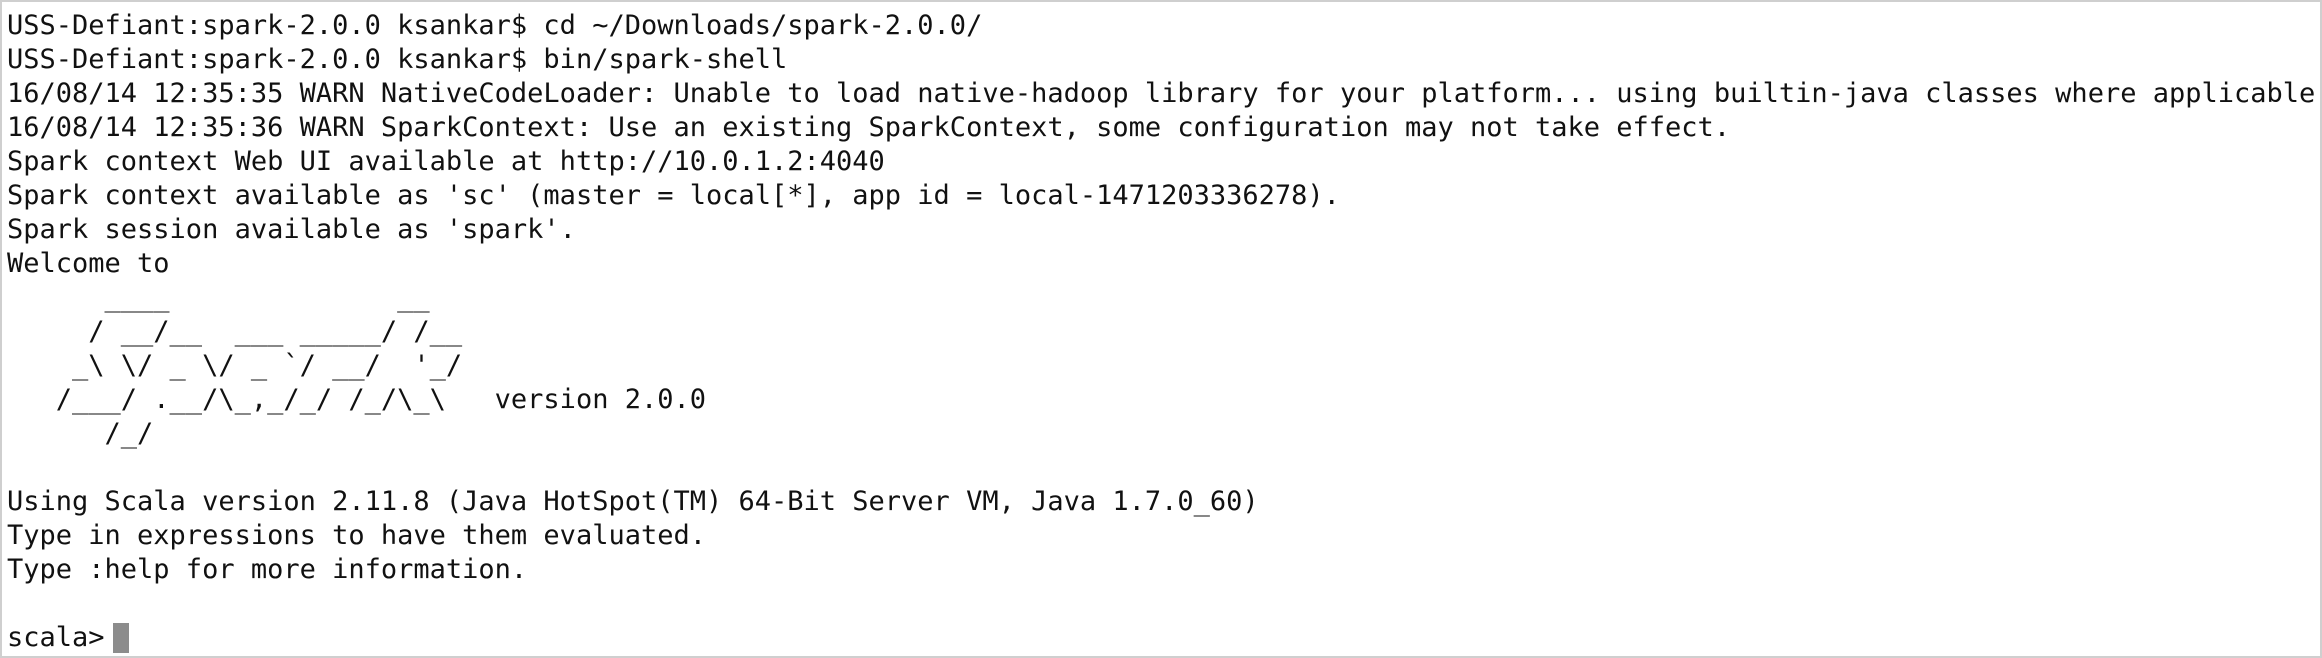  What do you see at coordinates (235, 331) in the screenshot?
I see `spark-ascii-logo-line-2: / __/__ ___ _____/ /__` at bounding box center [235, 331].